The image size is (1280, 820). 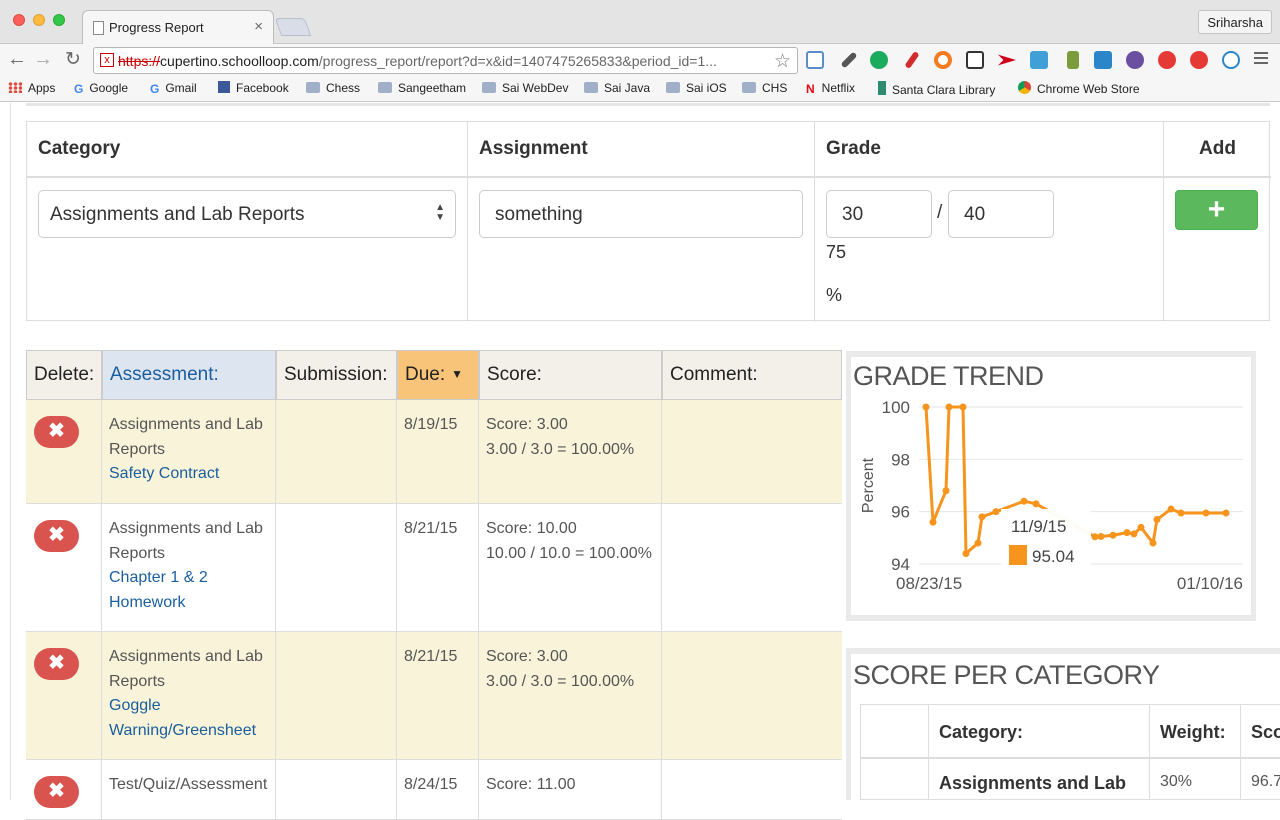 What do you see at coordinates (188, 474) in the screenshot?
I see `assessment-link: Safety Contract` at bounding box center [188, 474].